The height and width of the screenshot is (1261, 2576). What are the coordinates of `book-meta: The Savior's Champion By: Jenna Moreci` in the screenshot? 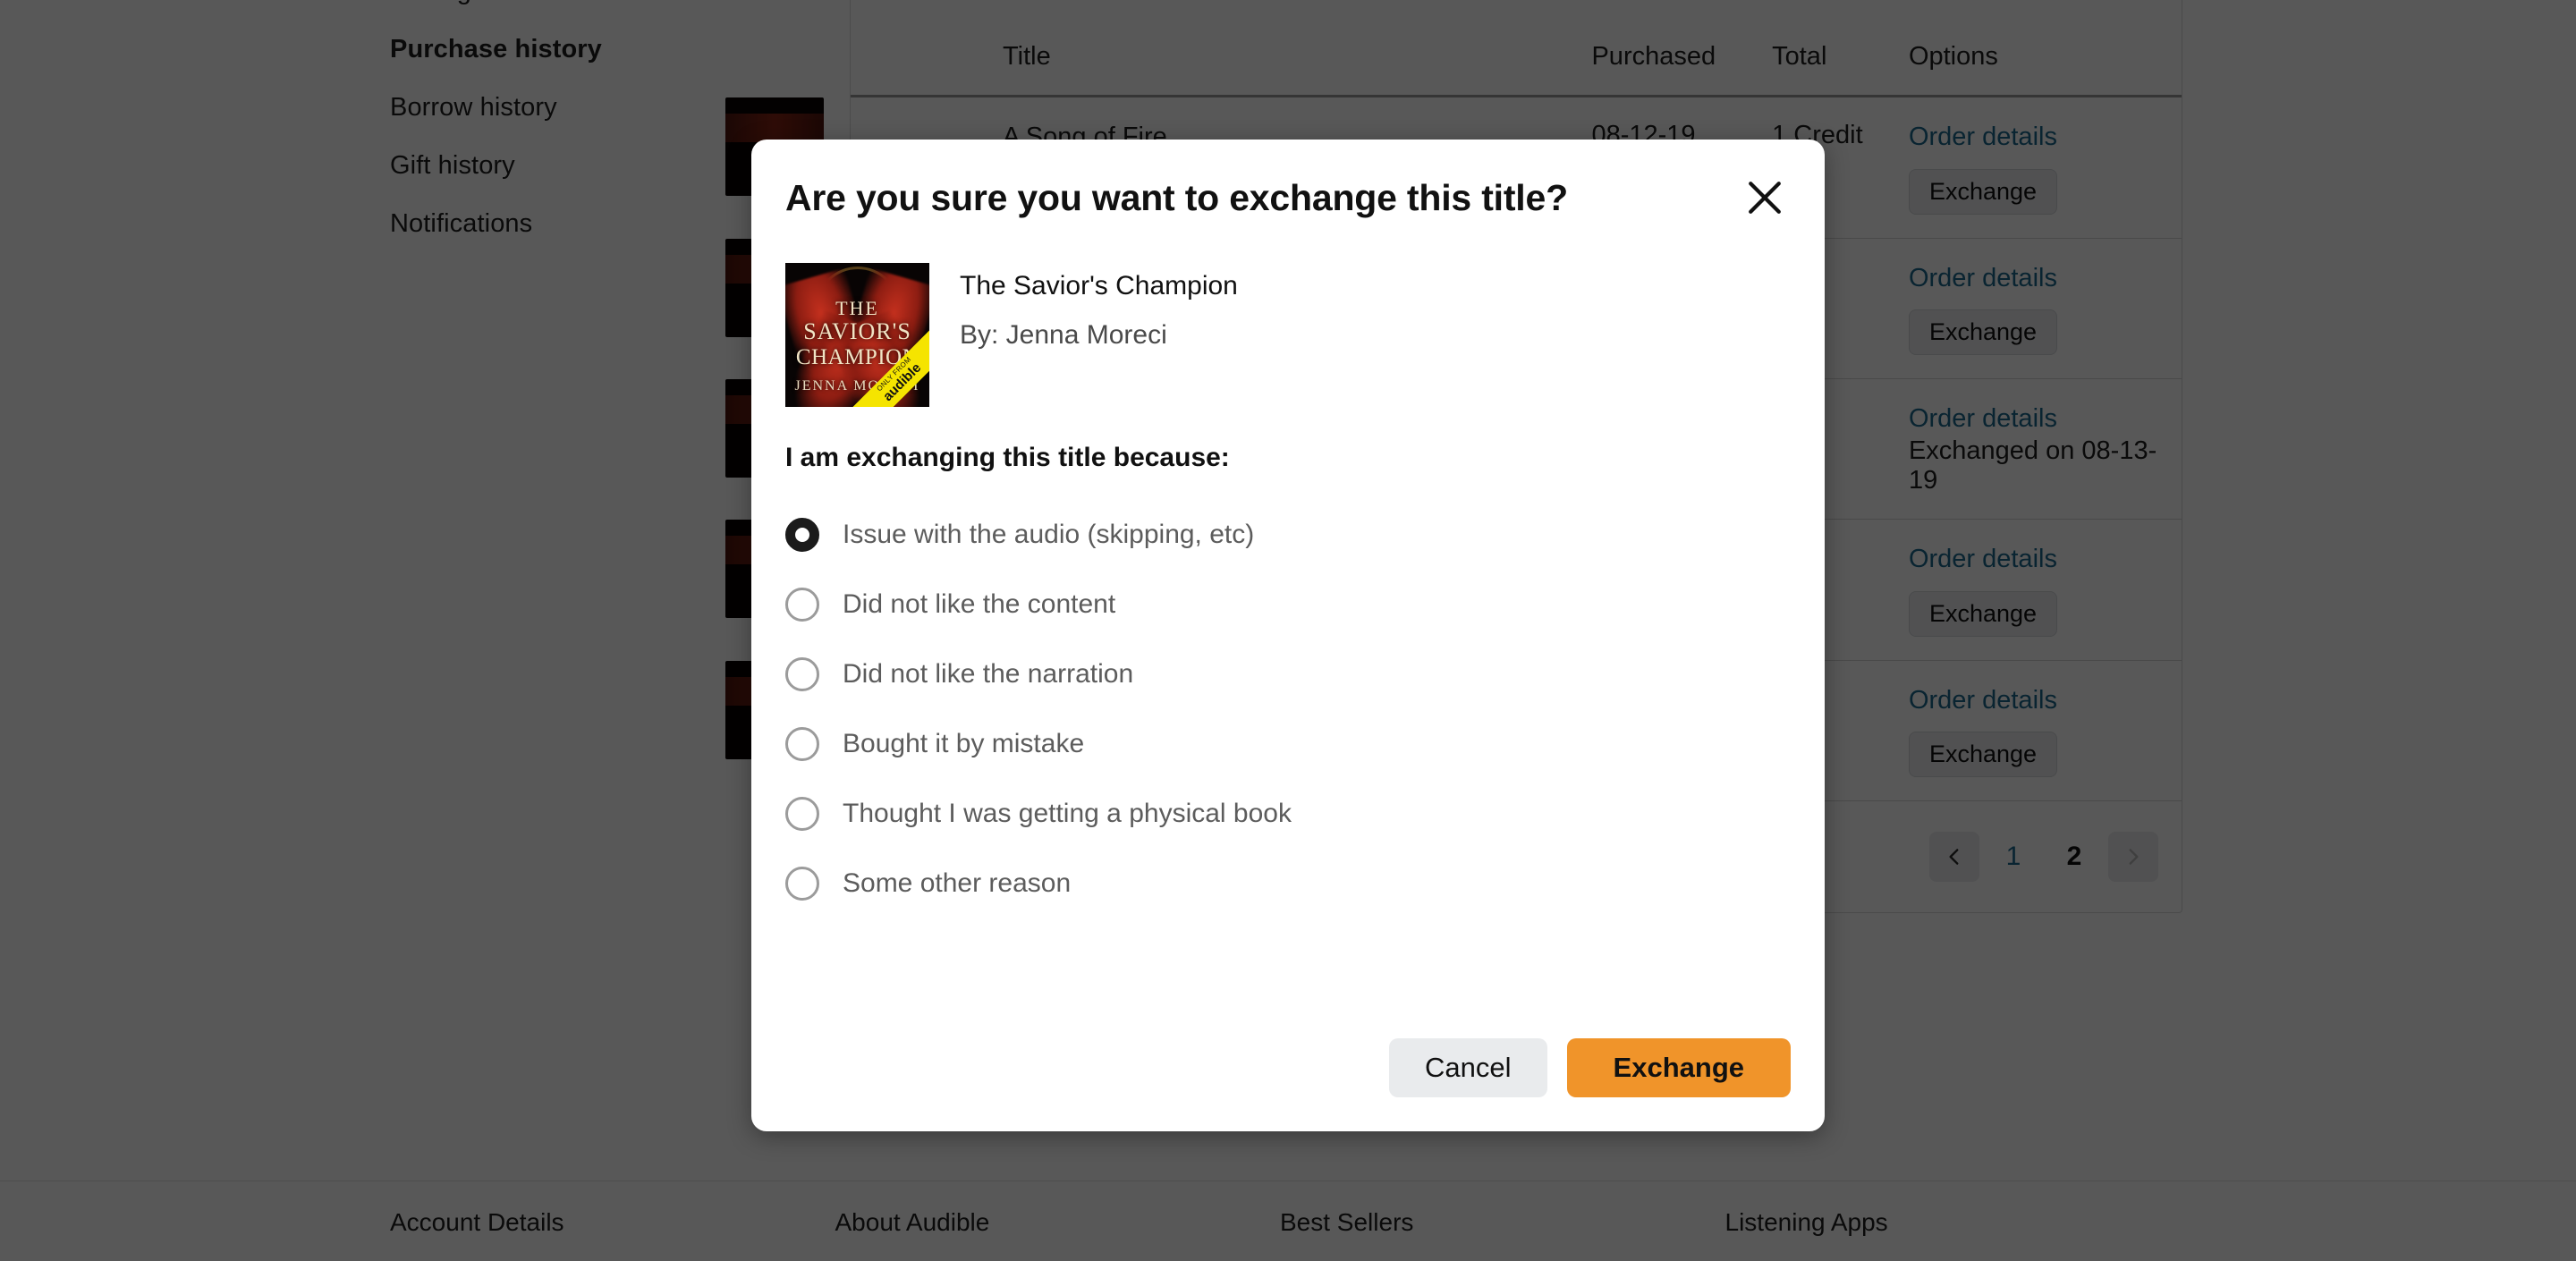 It's located at (1099, 335).